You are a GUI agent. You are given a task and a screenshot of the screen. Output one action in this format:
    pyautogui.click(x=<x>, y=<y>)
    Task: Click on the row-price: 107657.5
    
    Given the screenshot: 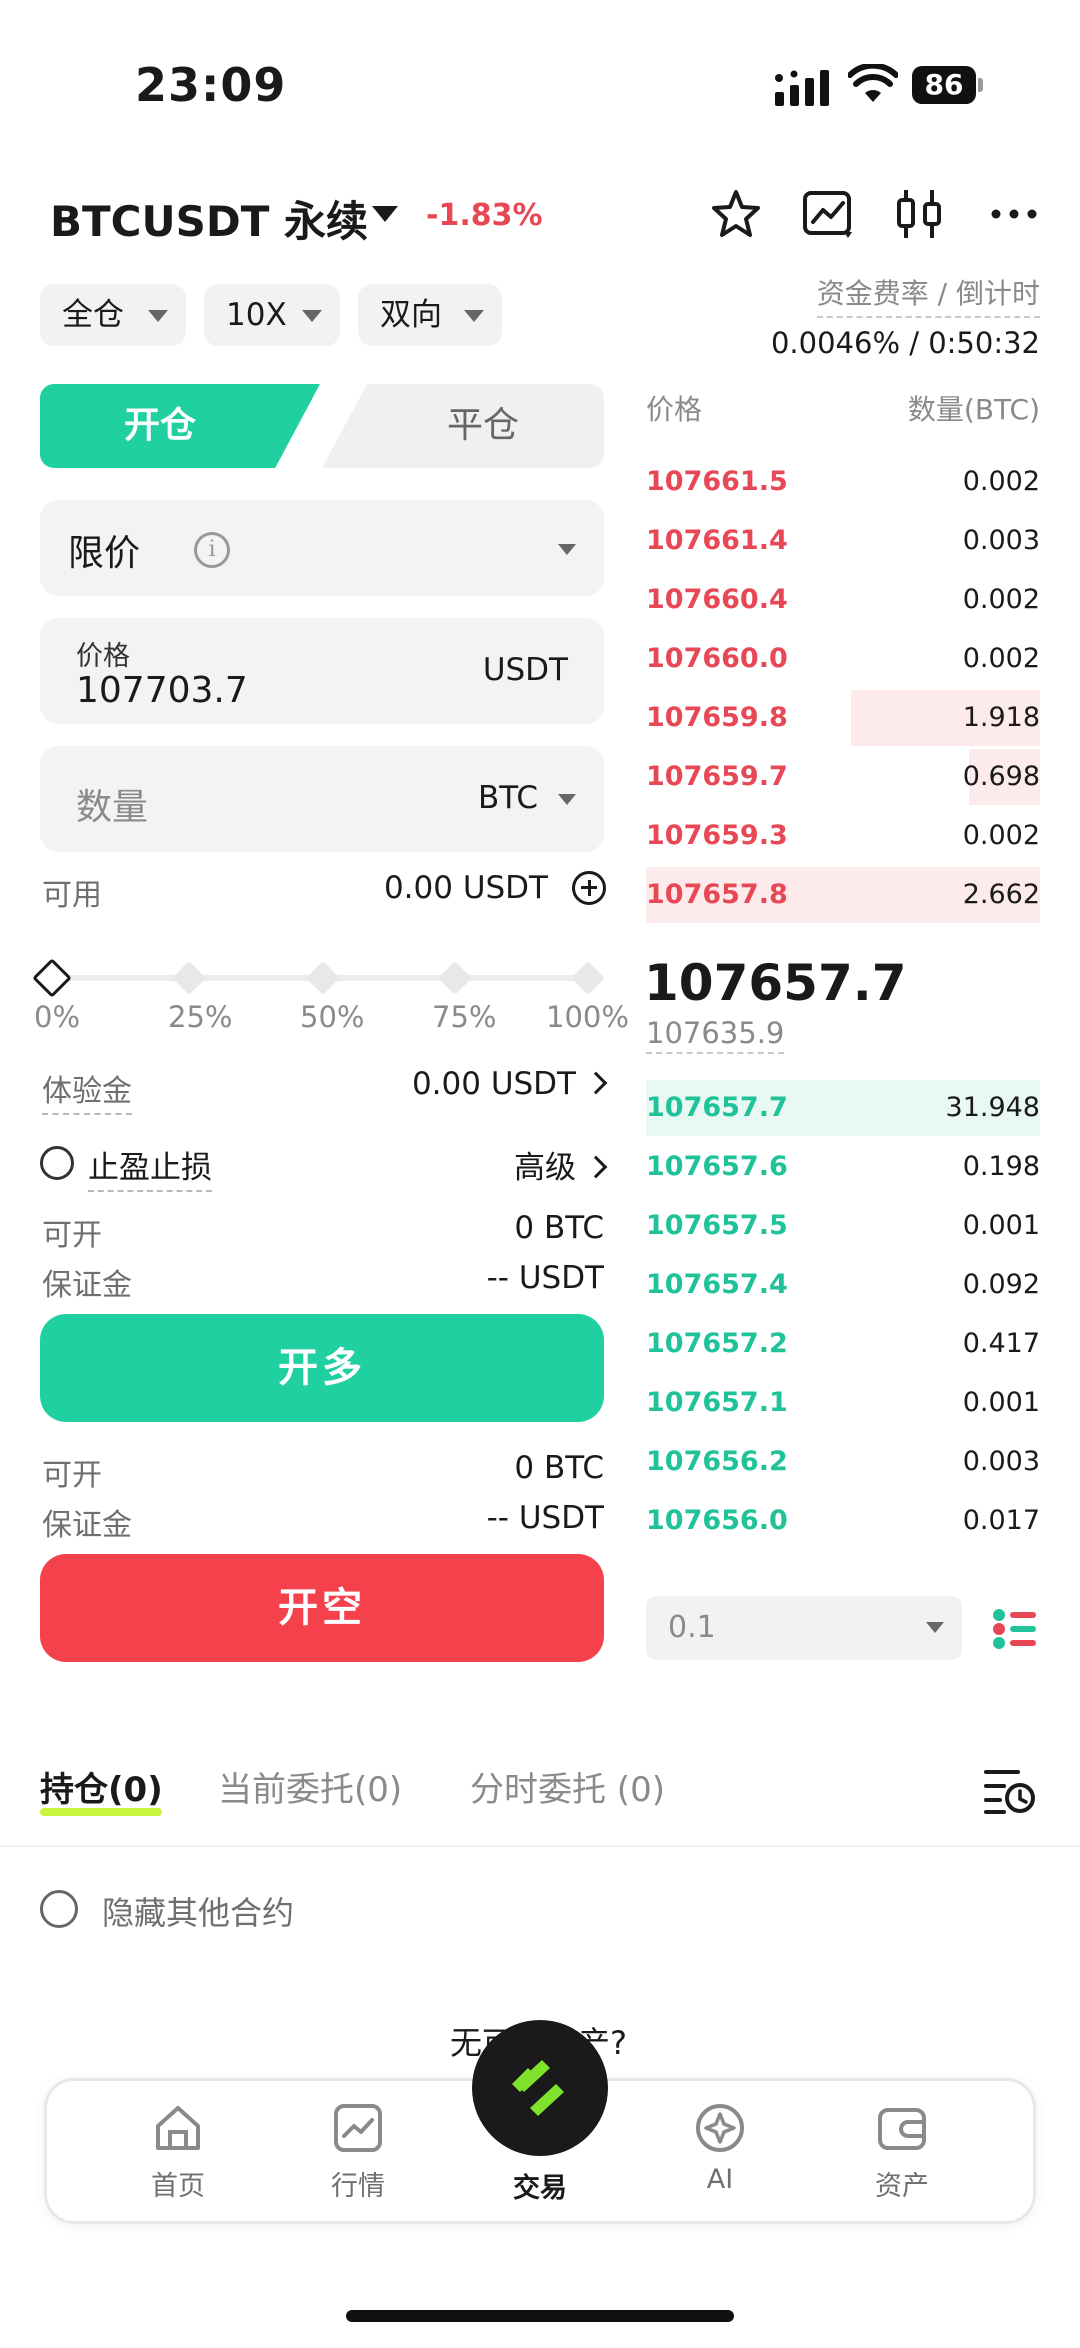 What is the action you would take?
    pyautogui.click(x=717, y=1225)
    